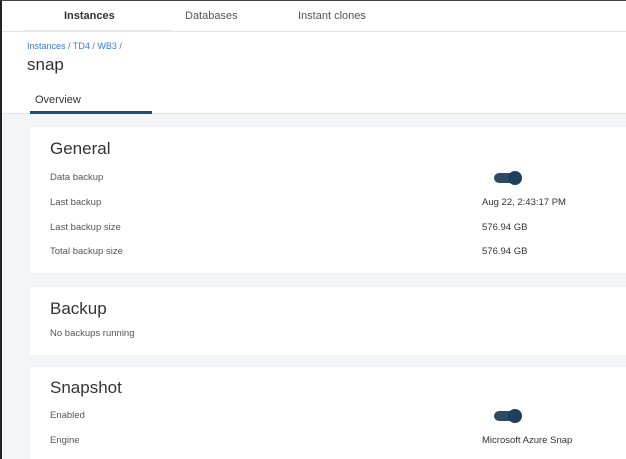 The image size is (626, 459). What do you see at coordinates (76, 202) in the screenshot?
I see `last-backup-label: Last backup` at bounding box center [76, 202].